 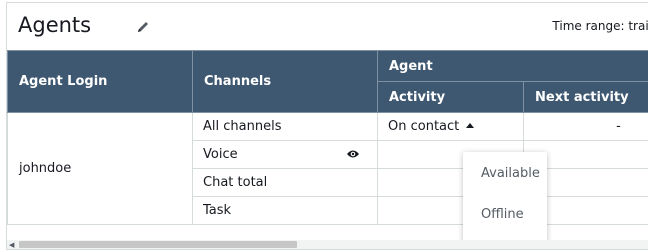 I want to click on caret-up-icon, so click(x=470, y=125).